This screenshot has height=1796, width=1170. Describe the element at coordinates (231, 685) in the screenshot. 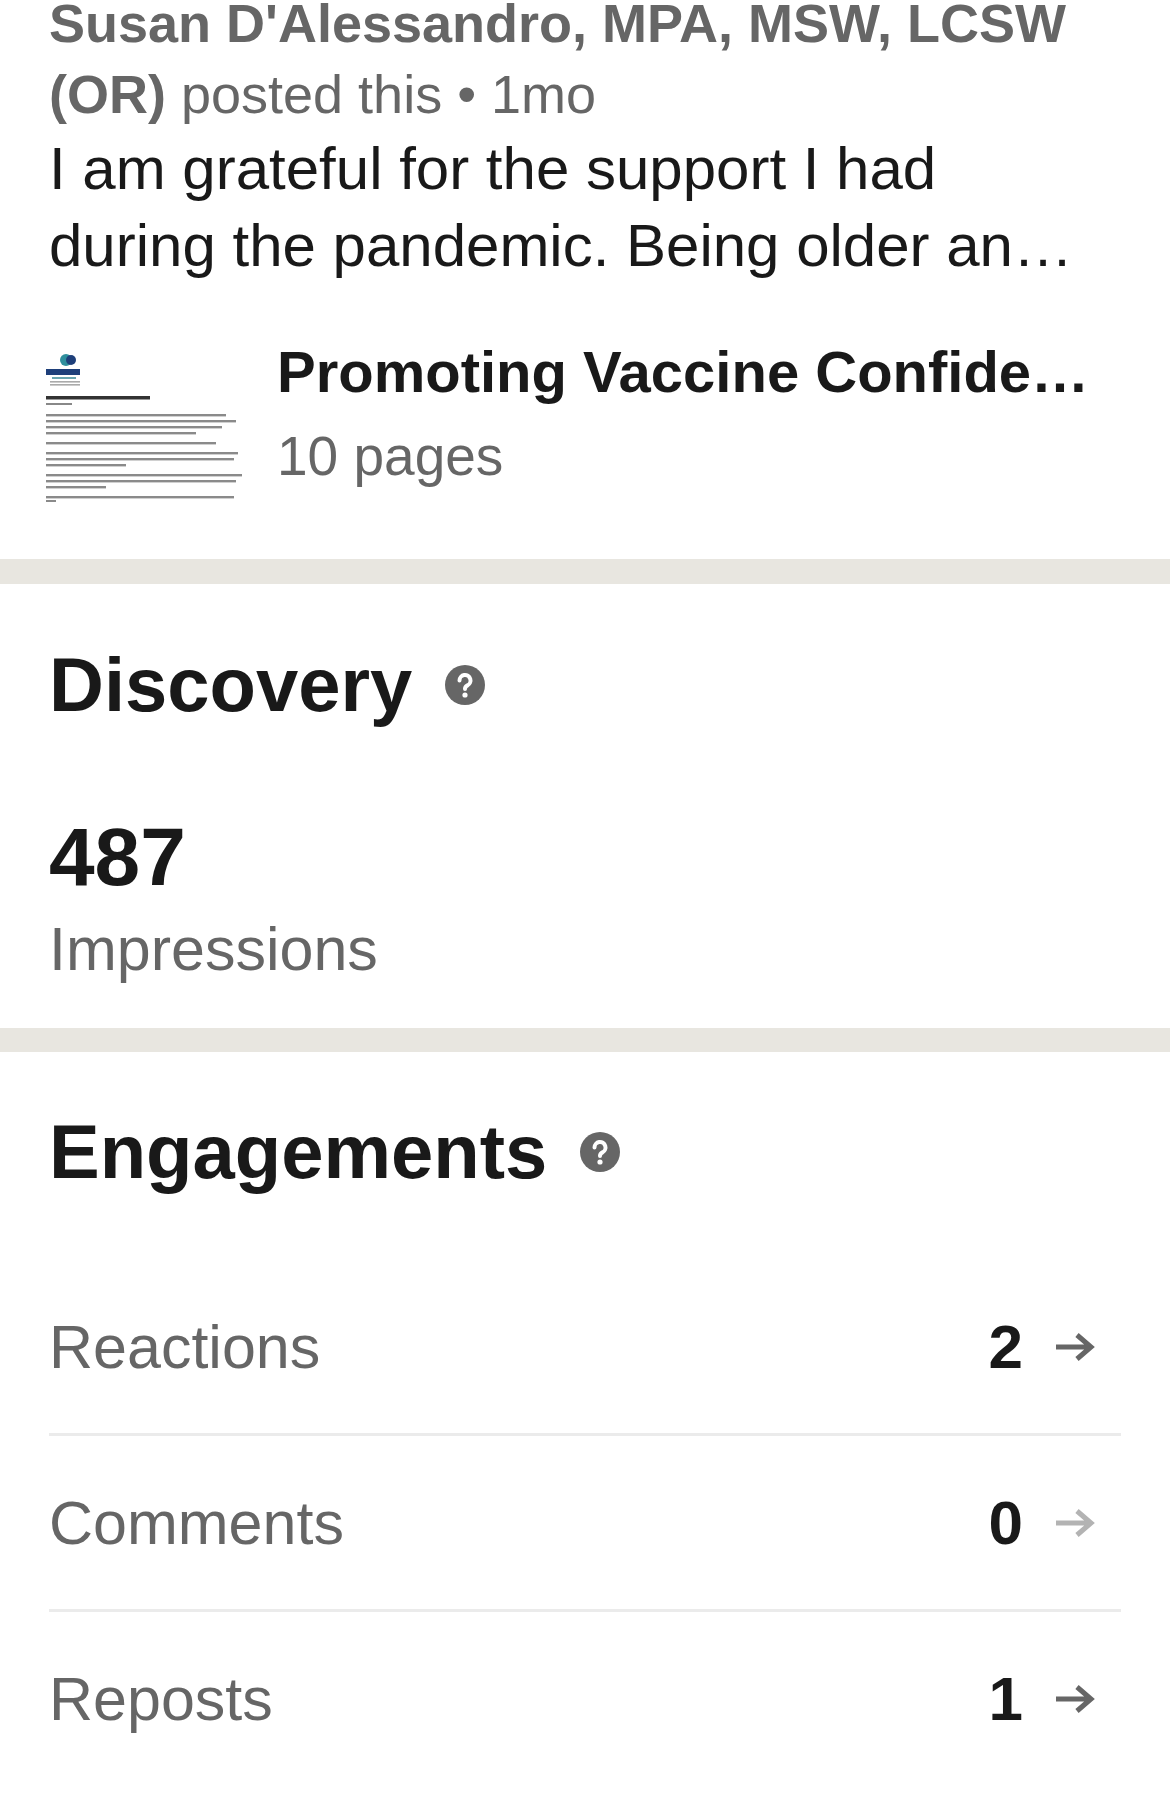

I see `section-title: Discovery` at that location.